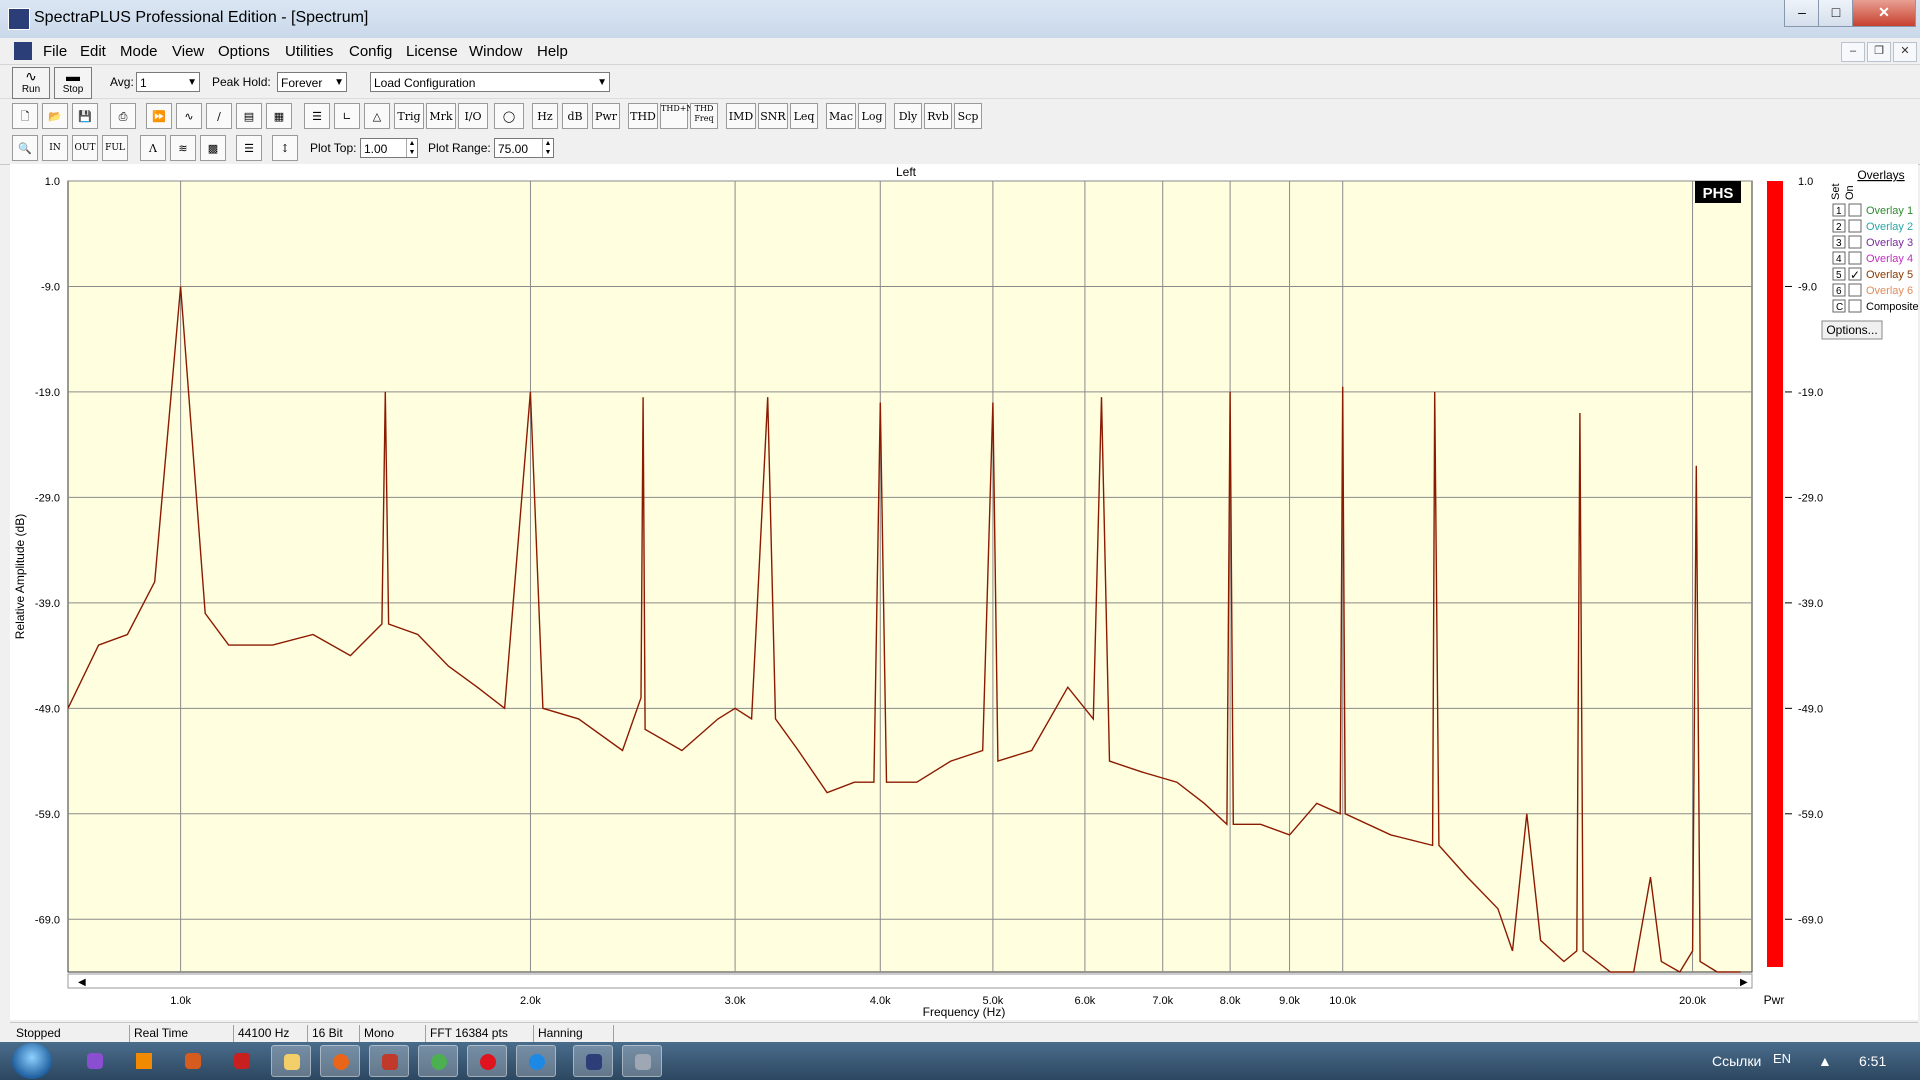 Image resolution: width=1920 pixels, height=1080 pixels. What do you see at coordinates (1836, 13) in the screenshot?
I see `maximize-button: □` at bounding box center [1836, 13].